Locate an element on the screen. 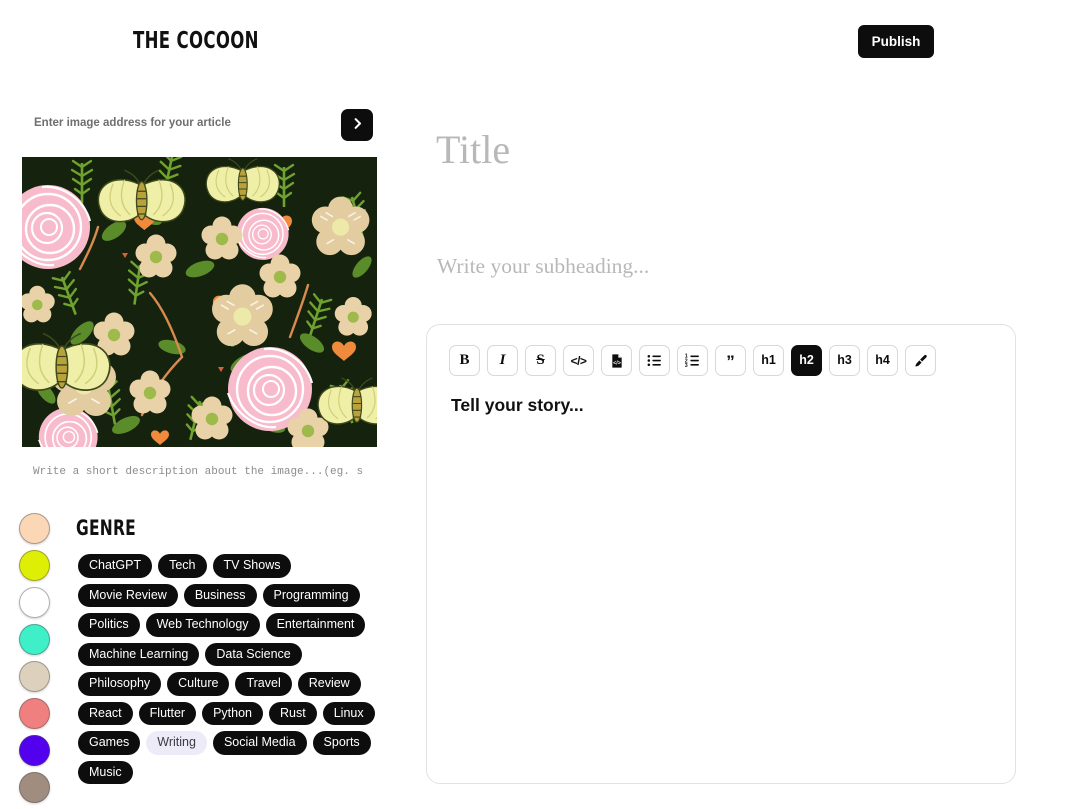 This screenshot has height=809, width=1067. genre-tag: Programming is located at coordinates (311, 595).